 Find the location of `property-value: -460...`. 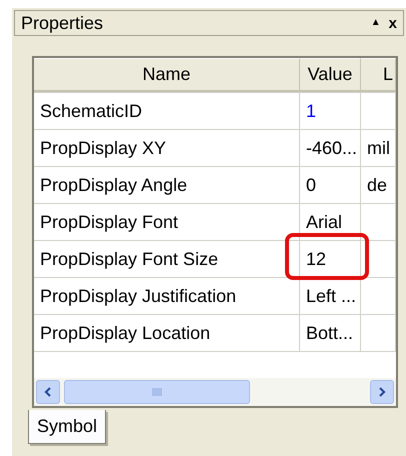

property-value: -460... is located at coordinates (332, 148).